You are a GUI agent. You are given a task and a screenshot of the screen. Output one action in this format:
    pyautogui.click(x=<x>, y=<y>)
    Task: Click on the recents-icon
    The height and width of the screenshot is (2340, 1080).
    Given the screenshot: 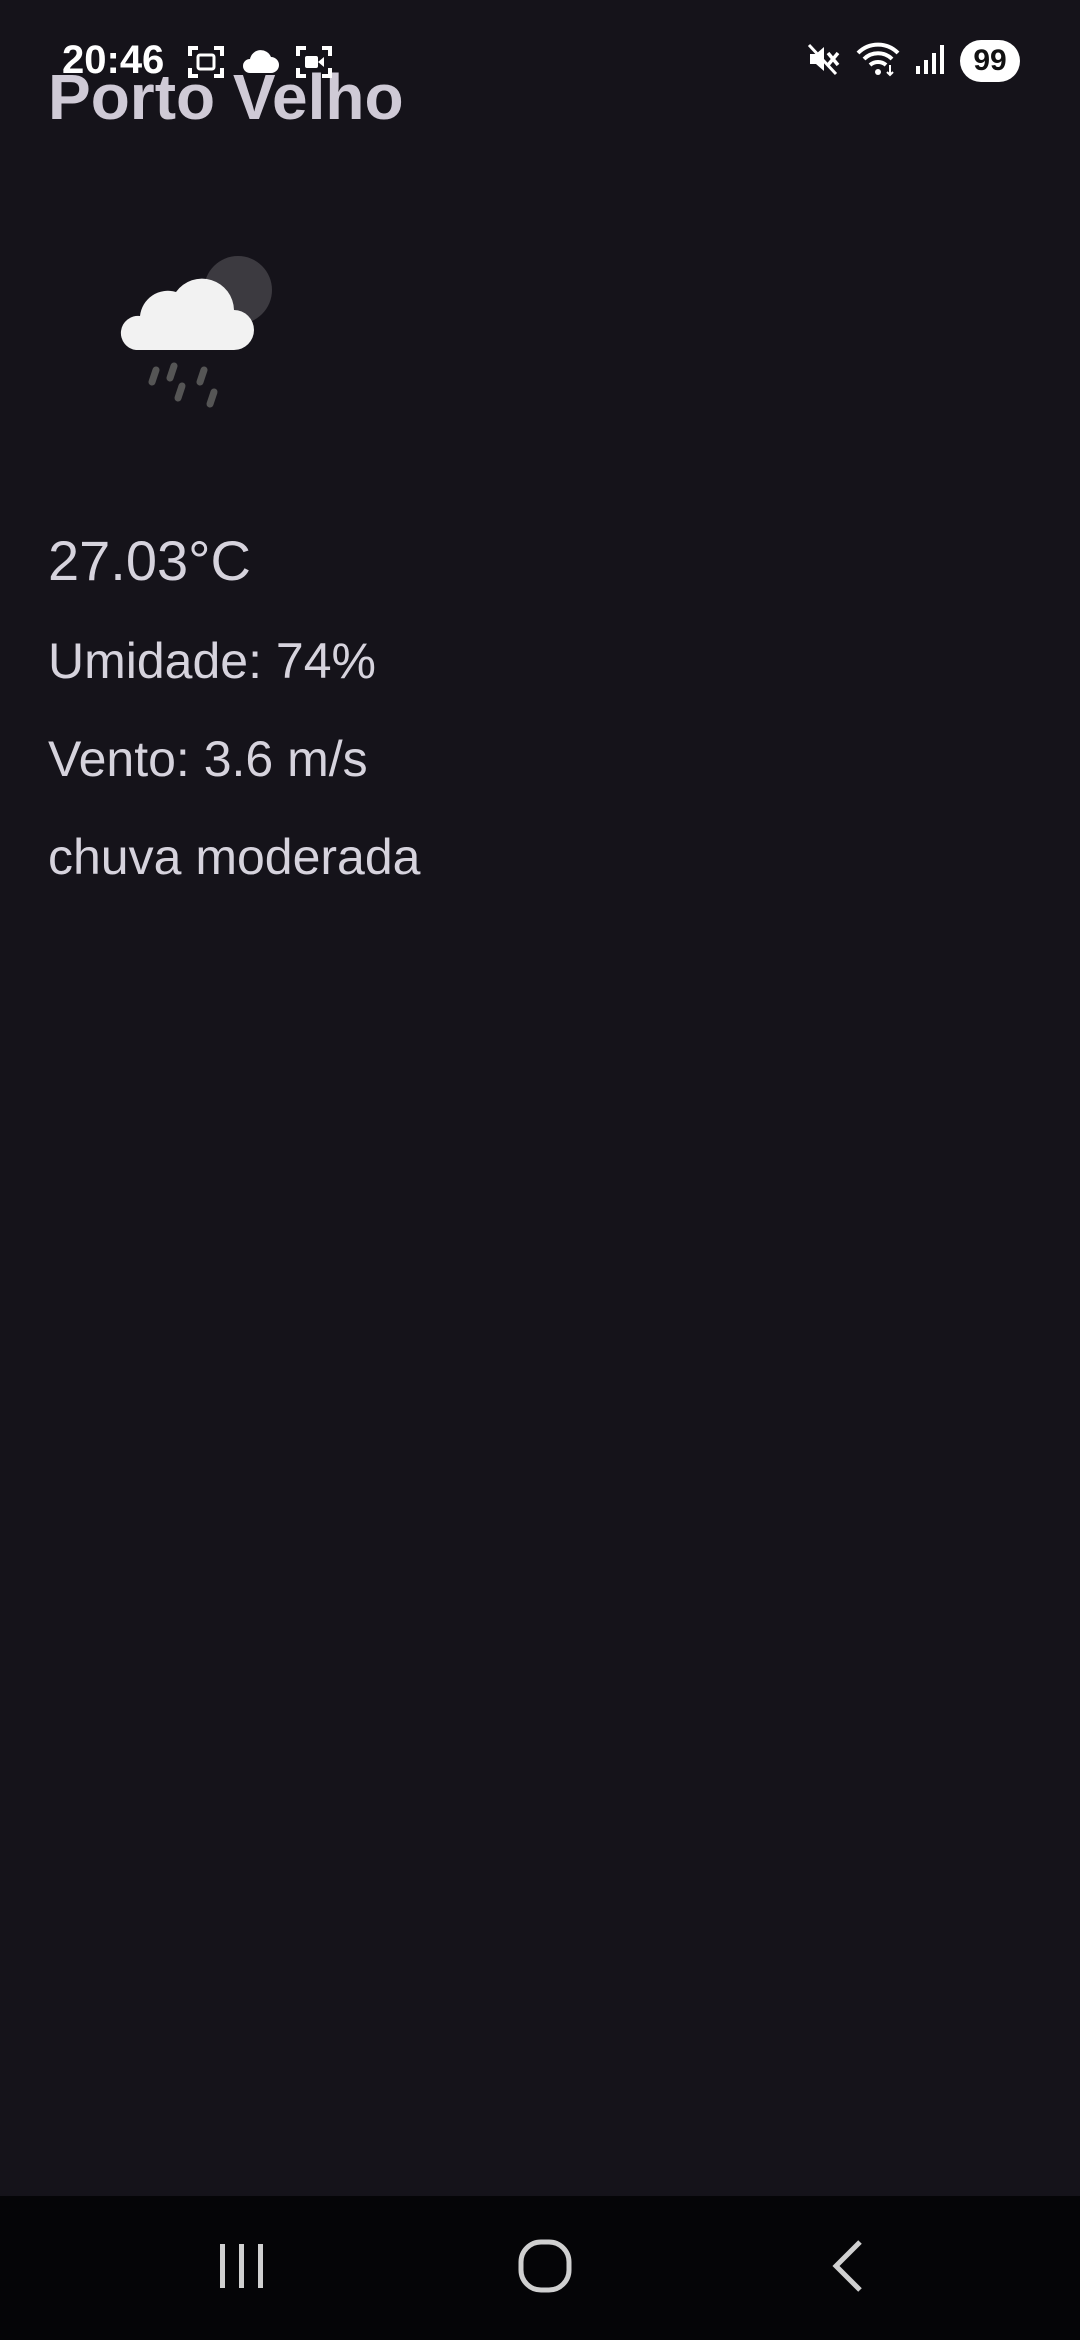 What is the action you would take?
    pyautogui.click(x=242, y=2268)
    